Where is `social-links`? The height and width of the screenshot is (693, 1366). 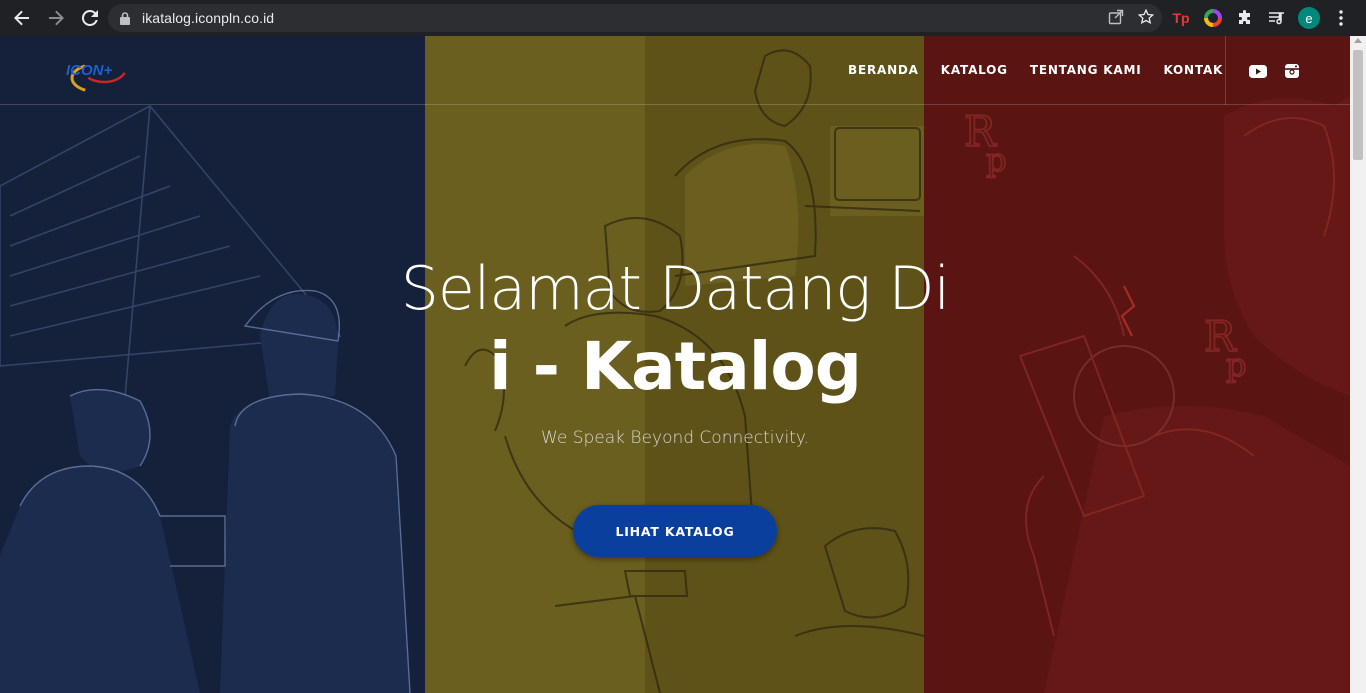 social-links is located at coordinates (1274, 73).